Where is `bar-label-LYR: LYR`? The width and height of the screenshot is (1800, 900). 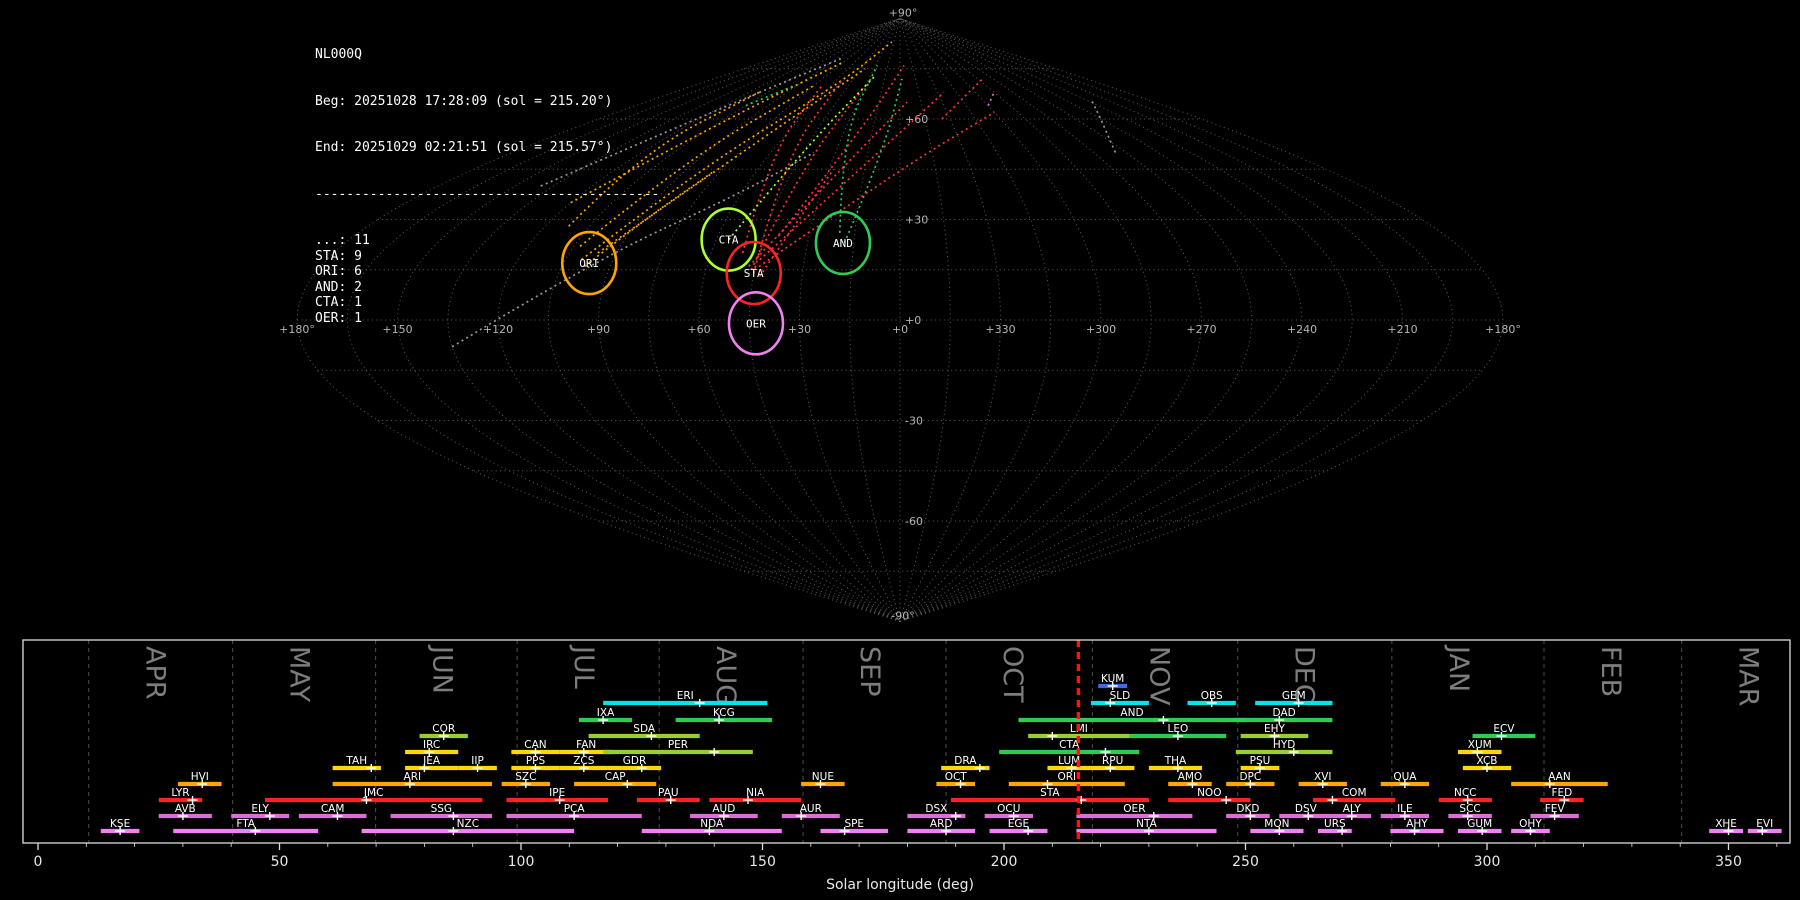
bar-label-LYR: LYR is located at coordinates (180, 793).